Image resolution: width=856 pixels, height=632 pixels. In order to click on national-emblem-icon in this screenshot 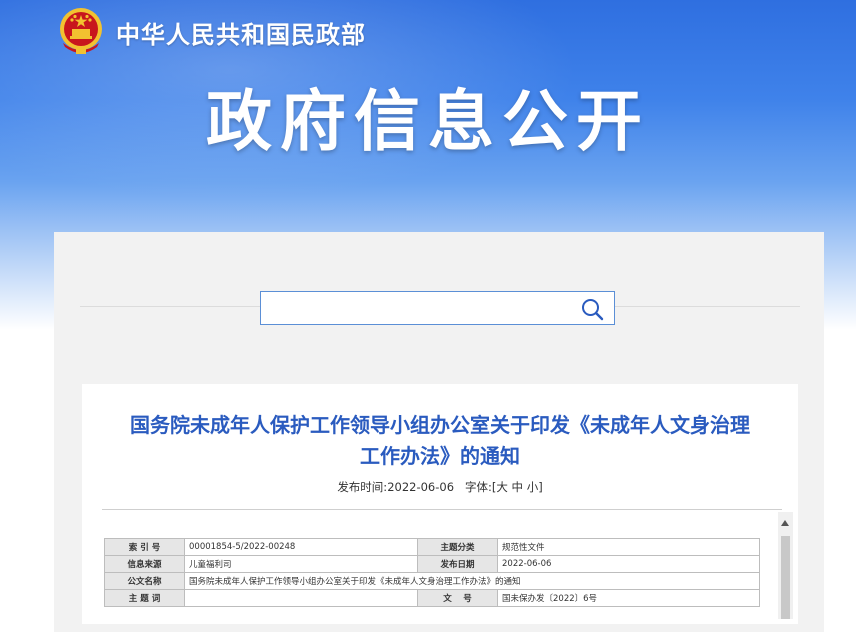, I will do `click(81, 31)`.